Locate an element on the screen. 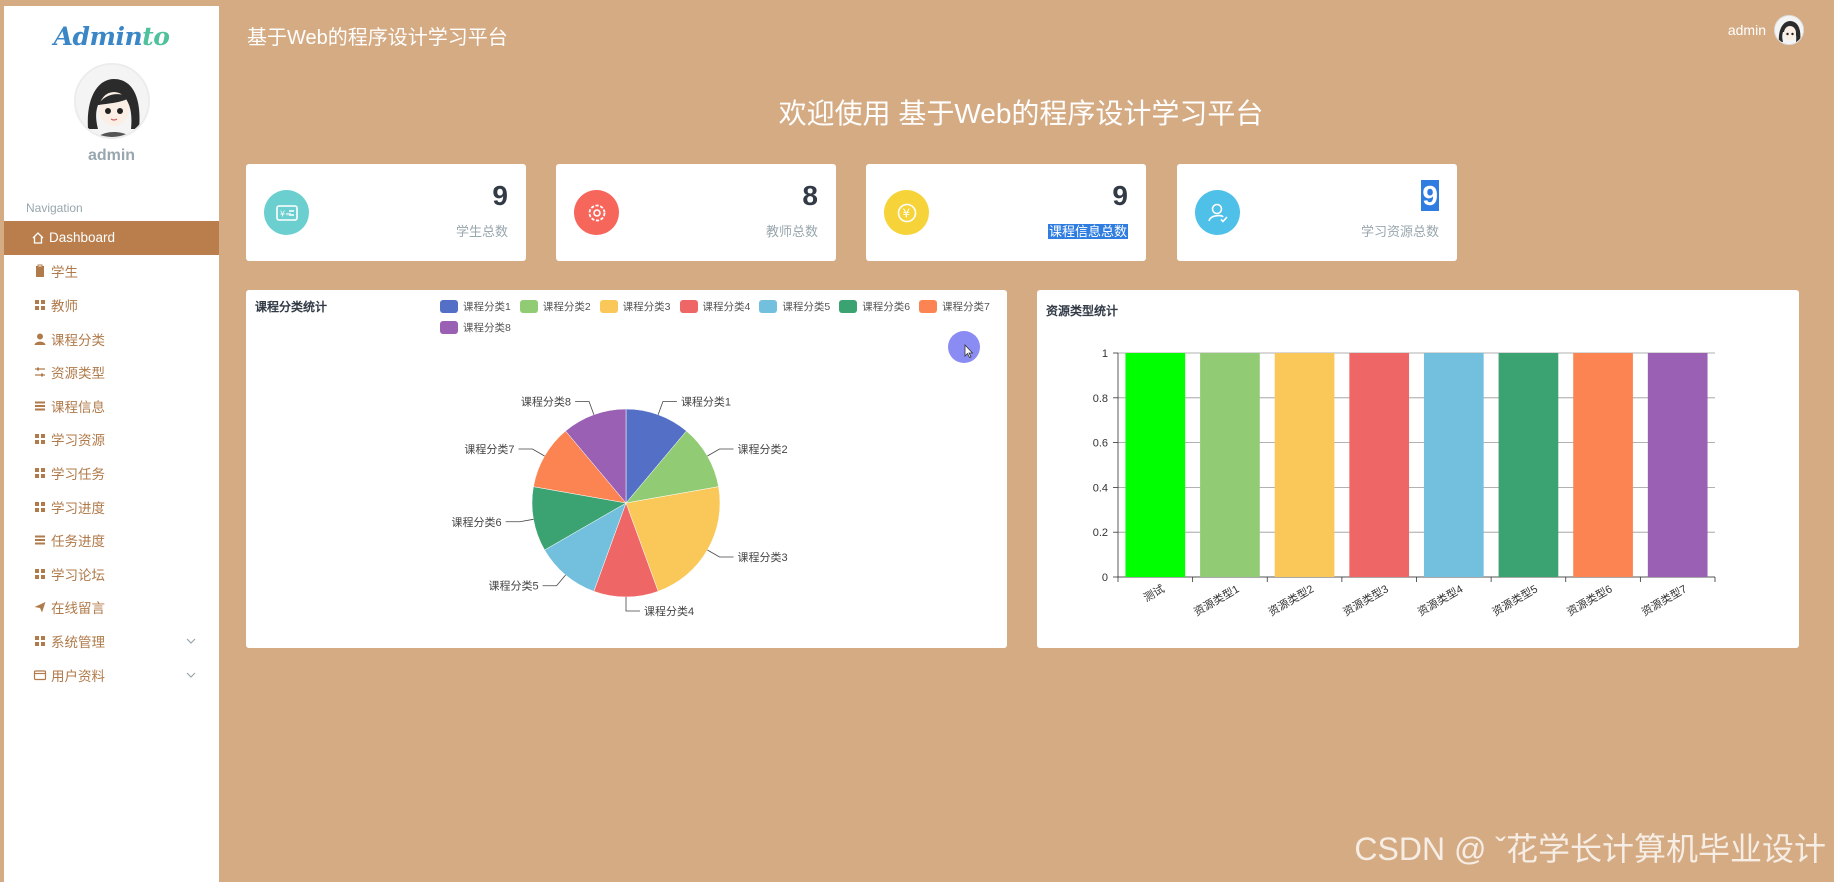 Image resolution: width=1834 pixels, height=882 pixels. nav-item-label: 任务进度 is located at coordinates (78, 542).